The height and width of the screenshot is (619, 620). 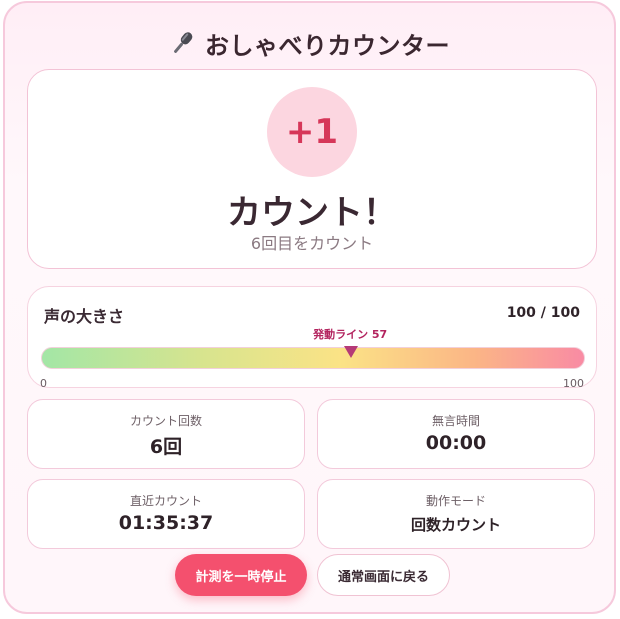 I want to click on stat-silence: 無言時間 00:00, so click(x=456, y=434).